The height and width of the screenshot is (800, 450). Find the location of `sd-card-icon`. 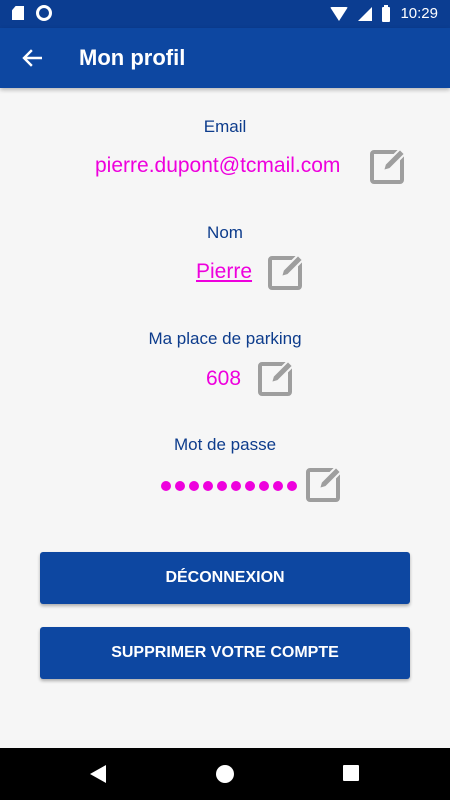

sd-card-icon is located at coordinates (18, 13).